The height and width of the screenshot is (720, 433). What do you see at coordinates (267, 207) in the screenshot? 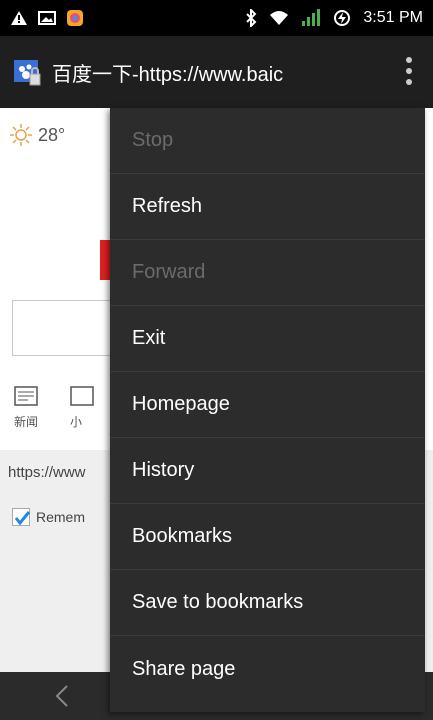
I see `menu-item-refresh: Refresh` at bounding box center [267, 207].